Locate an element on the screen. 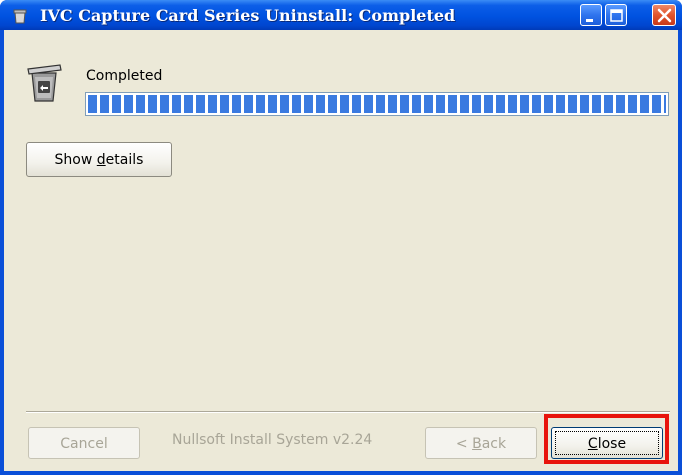  highlight-box is located at coordinates (606, 439).